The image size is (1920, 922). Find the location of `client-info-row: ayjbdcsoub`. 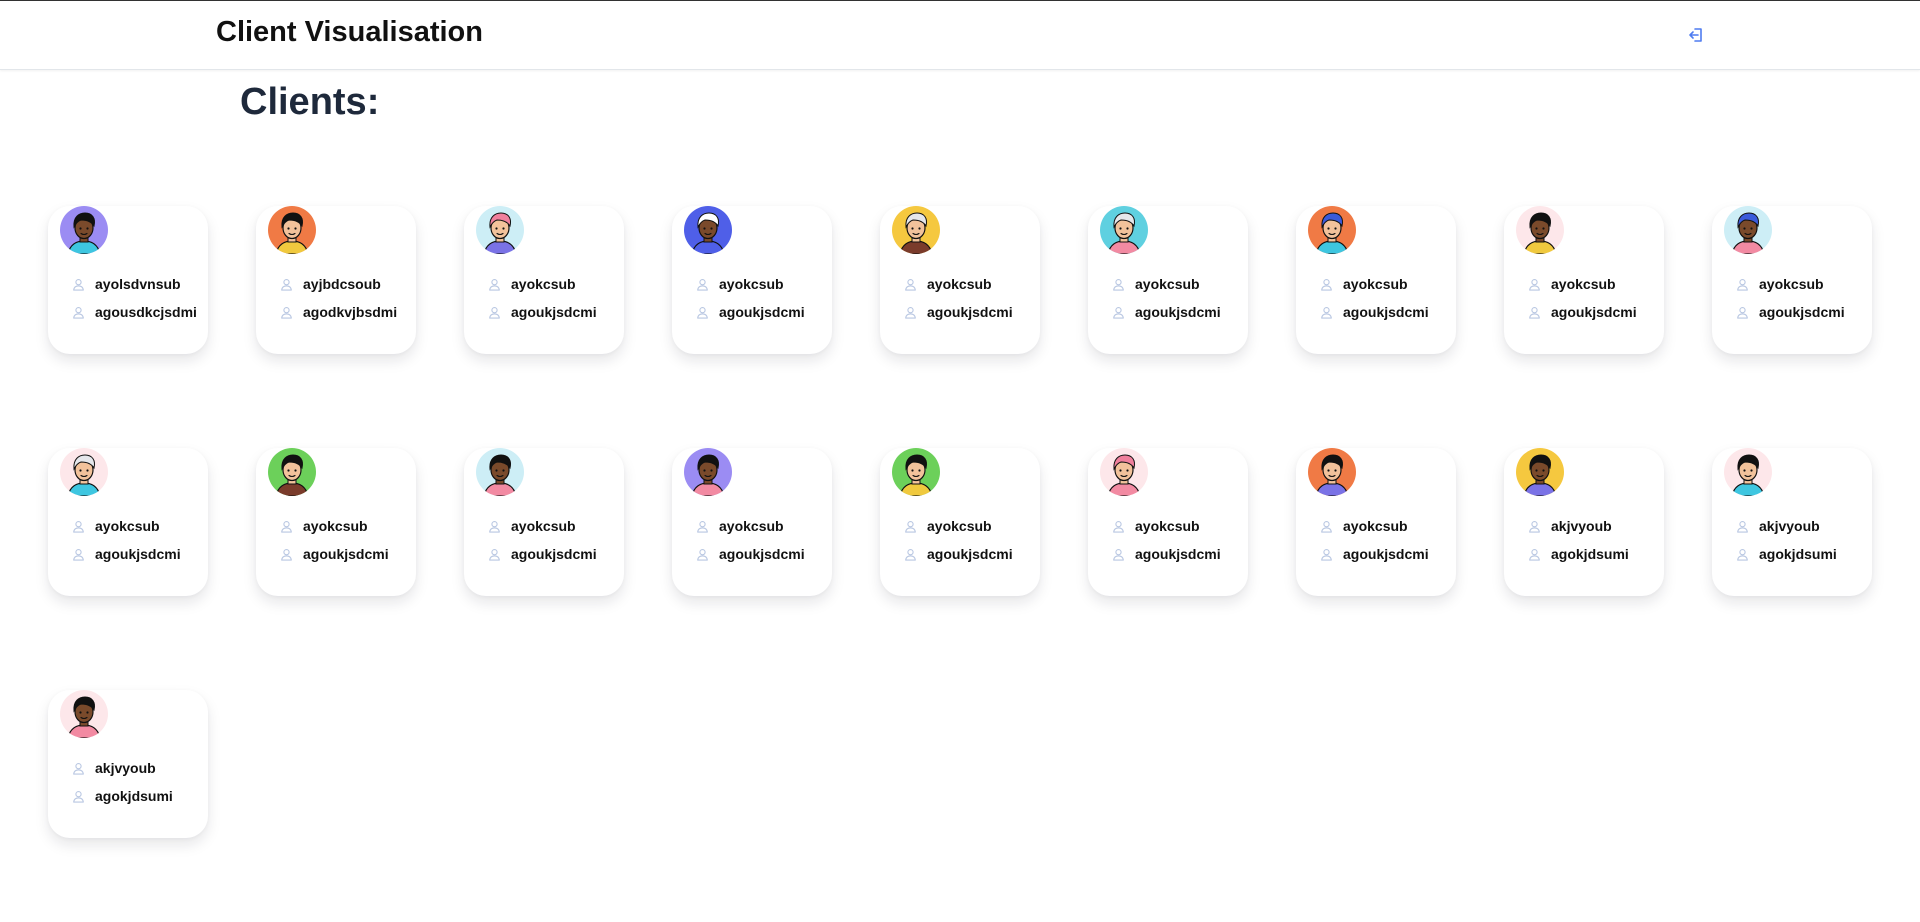

client-info-row: ayjbdcsoub is located at coordinates (343, 284).